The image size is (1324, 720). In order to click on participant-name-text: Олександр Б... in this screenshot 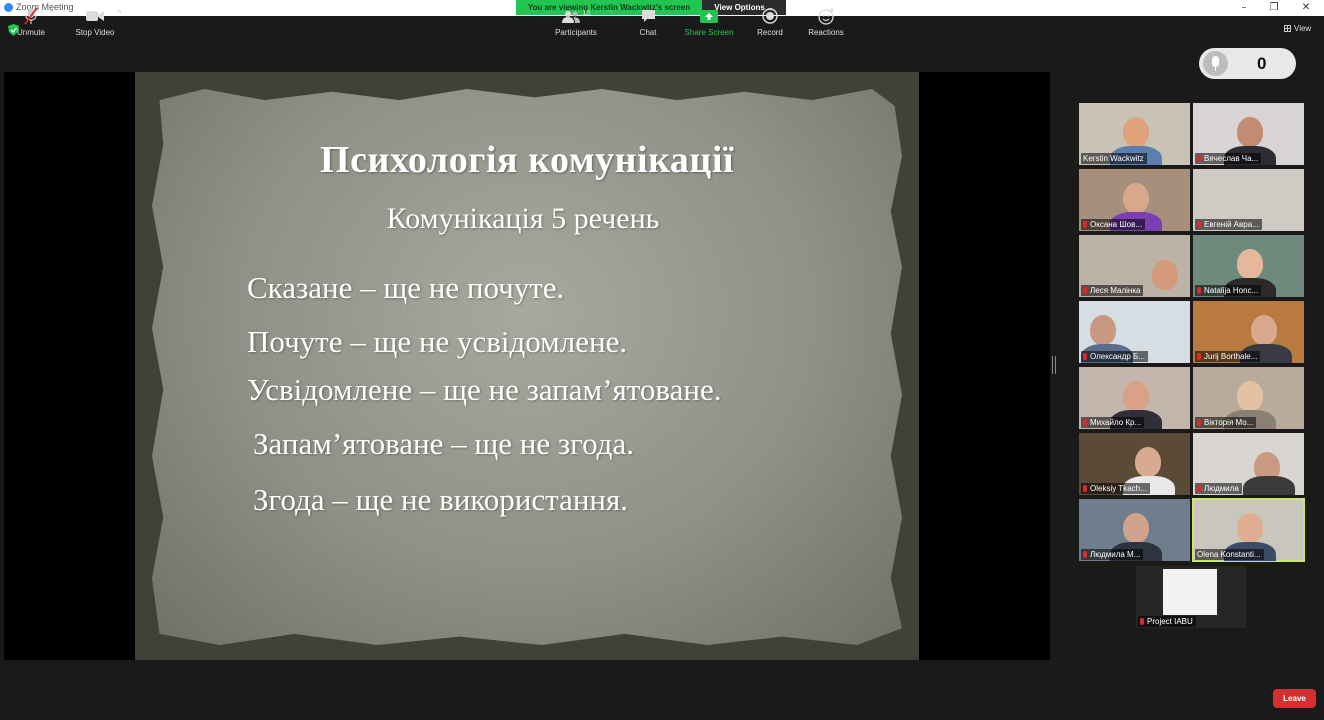, I will do `click(1117, 356)`.